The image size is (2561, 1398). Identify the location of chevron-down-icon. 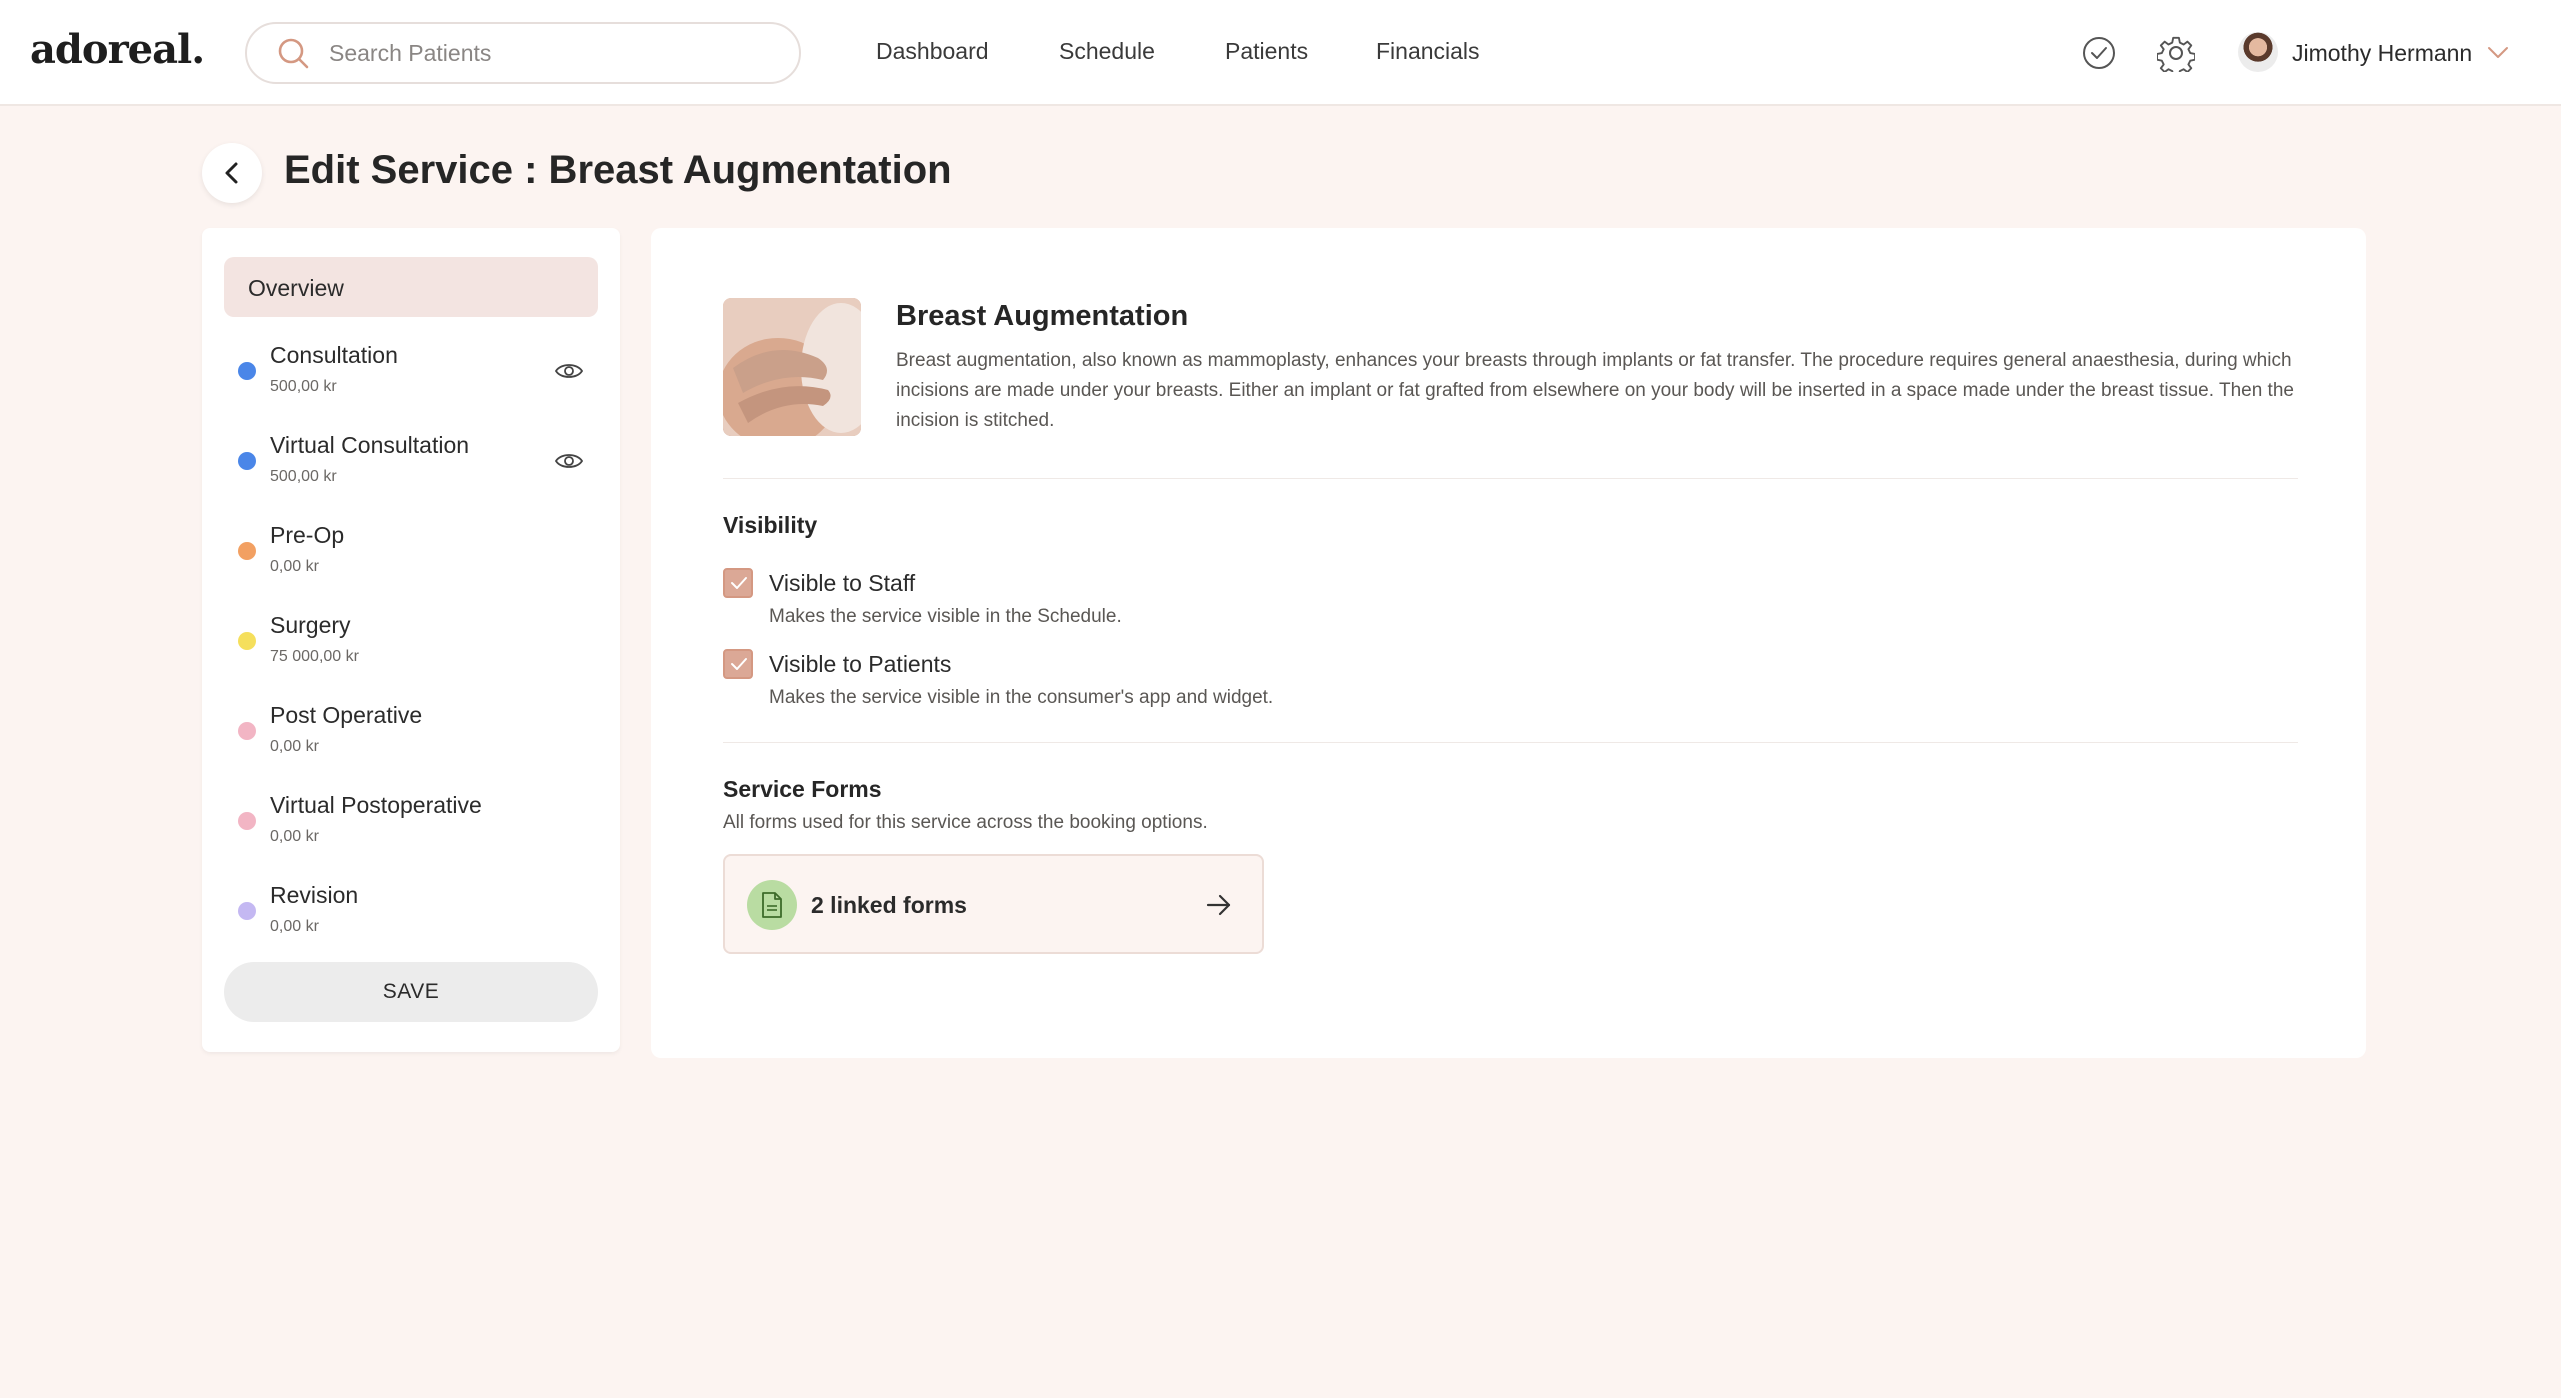
(2498, 52).